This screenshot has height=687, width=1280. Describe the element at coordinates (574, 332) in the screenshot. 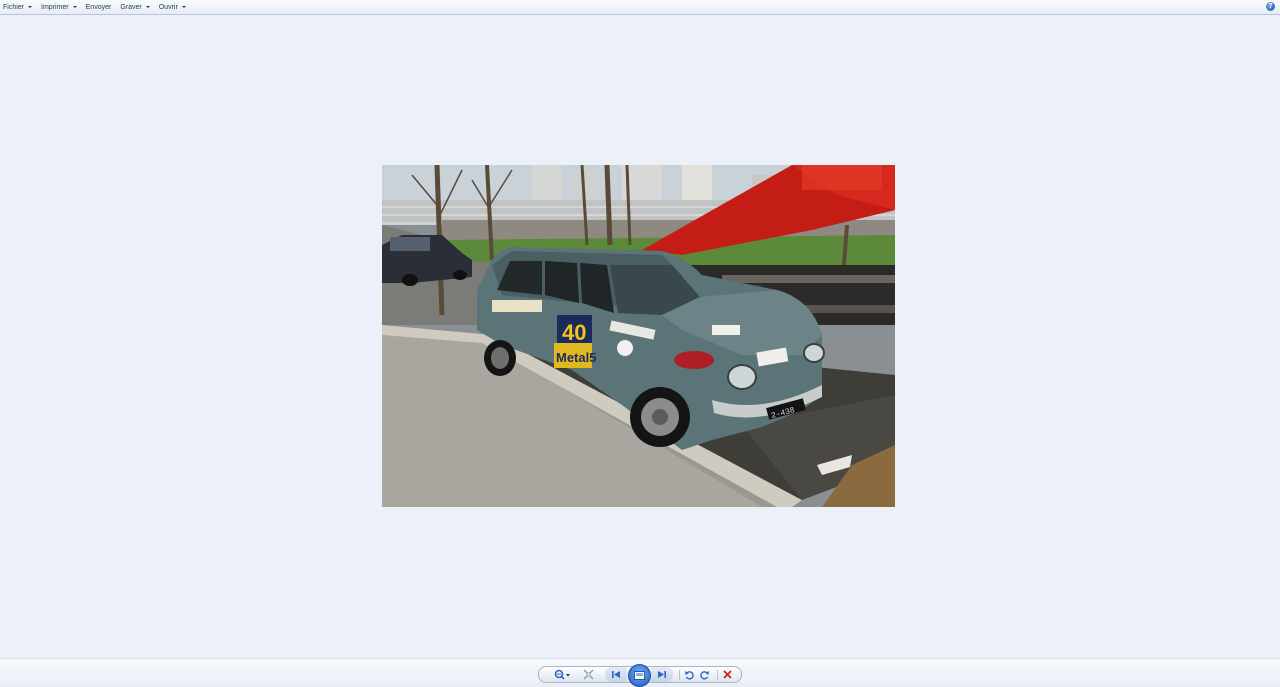

I see `svg-text: 40` at that location.